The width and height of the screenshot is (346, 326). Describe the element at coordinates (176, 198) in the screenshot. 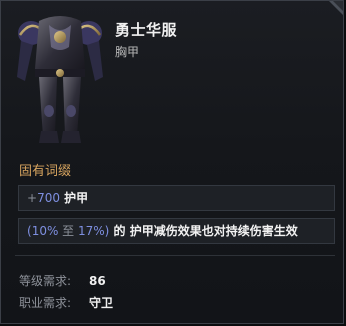

I see `affix-armor: +700 护甲` at that location.